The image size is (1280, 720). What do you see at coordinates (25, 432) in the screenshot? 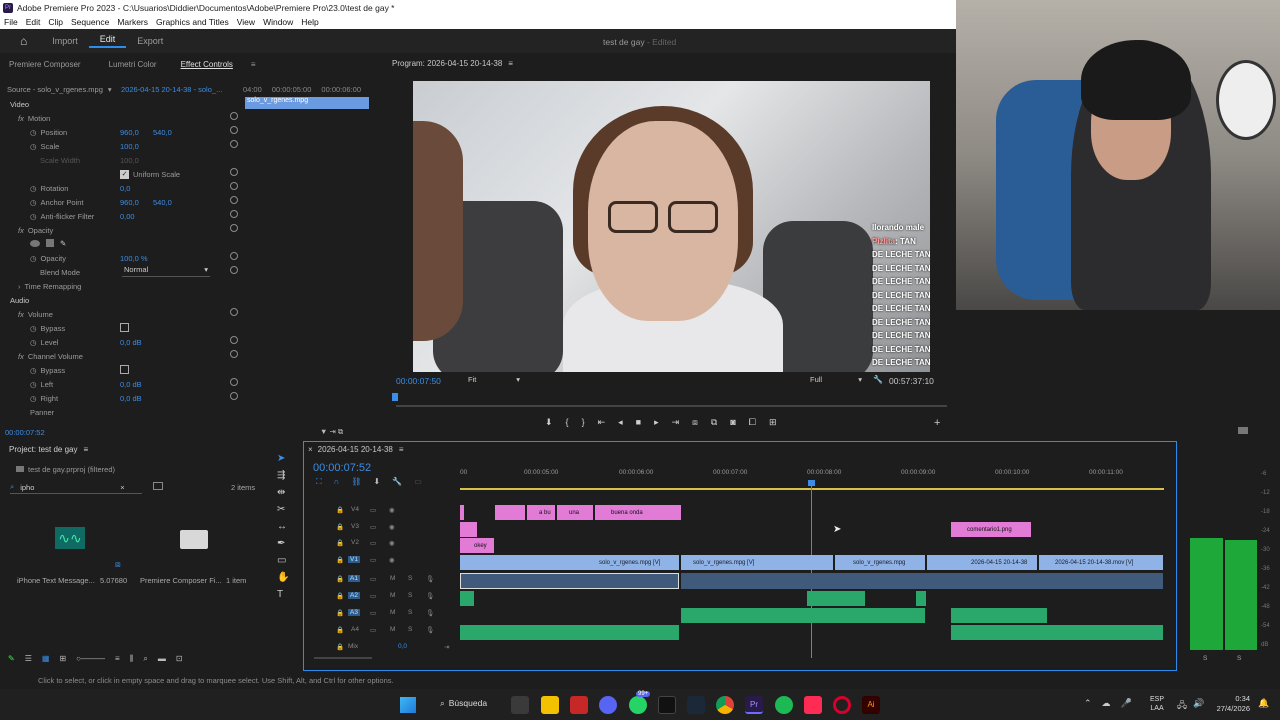
I see `ec-timecode: 00:00:07:52` at bounding box center [25, 432].